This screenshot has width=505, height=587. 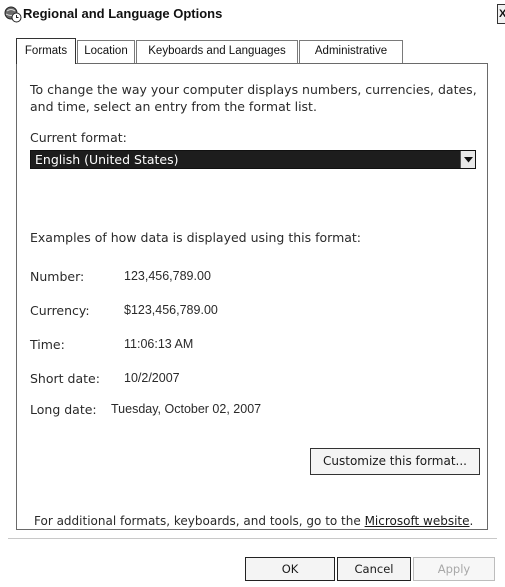 What do you see at coordinates (63, 409) in the screenshot?
I see `example-label-long-date: Long date:` at bounding box center [63, 409].